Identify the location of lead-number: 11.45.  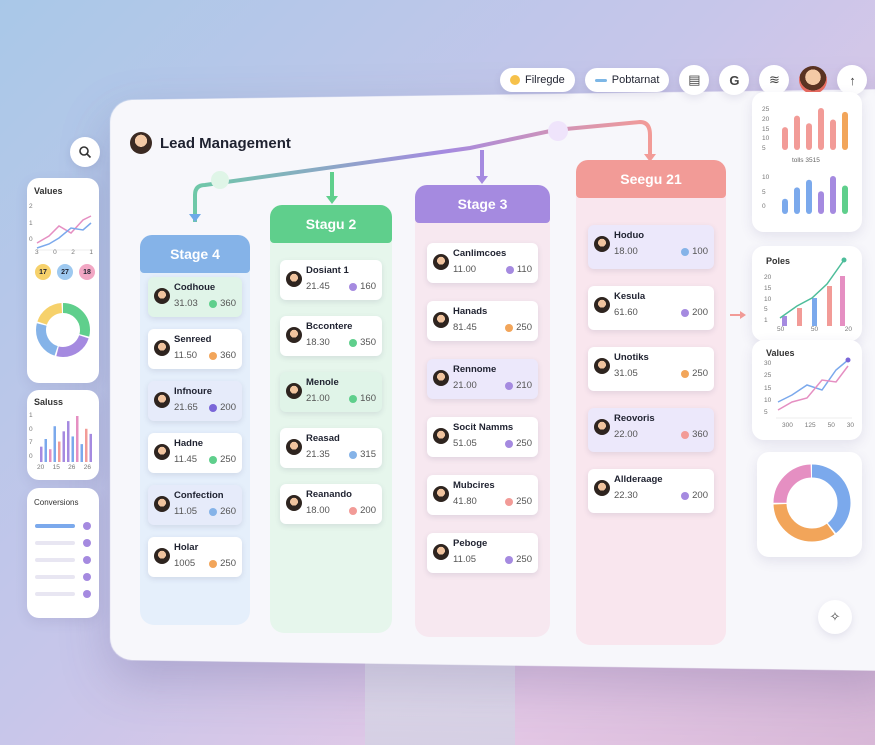
(186, 459).